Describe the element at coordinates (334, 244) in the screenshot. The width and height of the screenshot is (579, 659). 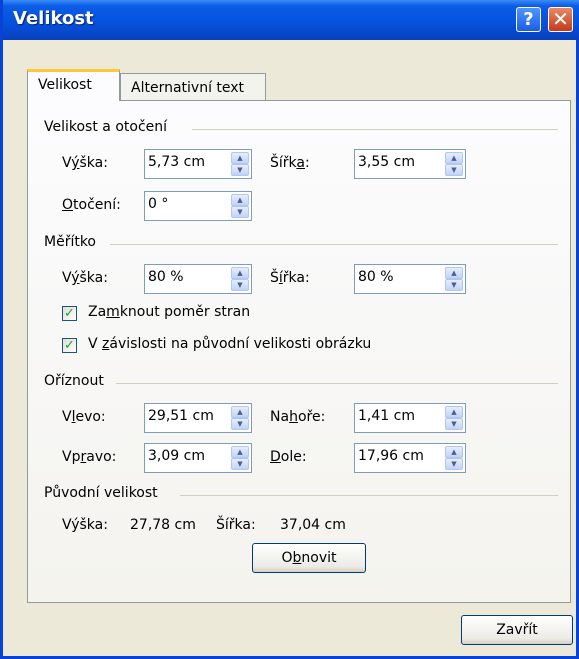
I see `scale-divider` at that location.